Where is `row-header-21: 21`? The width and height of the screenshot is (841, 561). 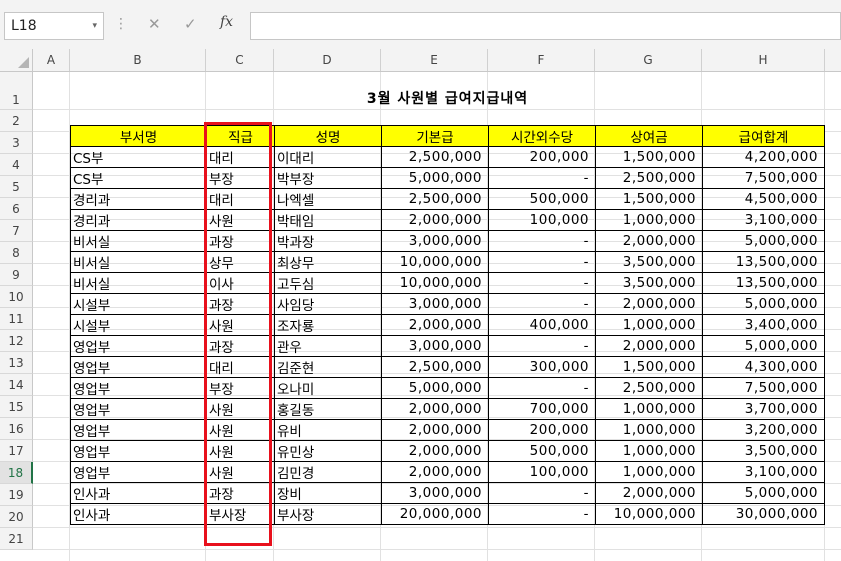
row-header-21: 21 is located at coordinates (16, 539).